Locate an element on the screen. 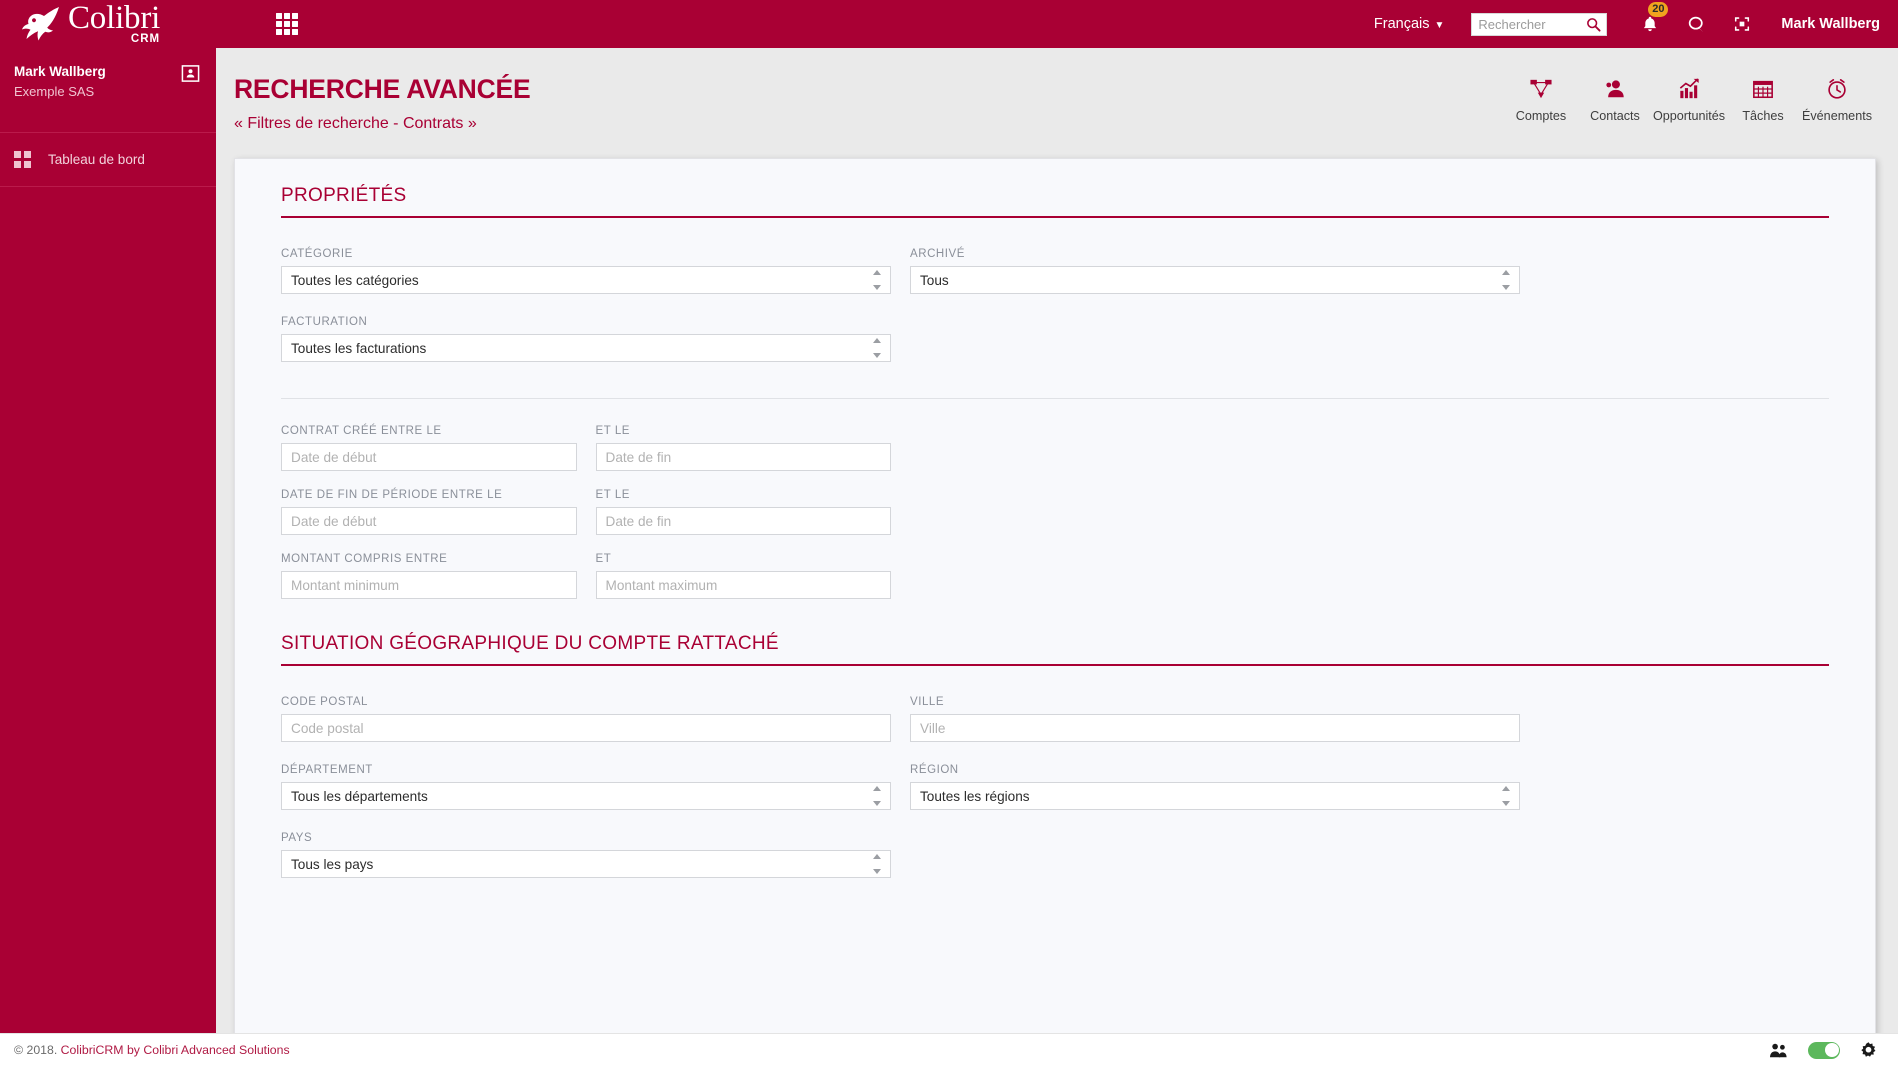 The height and width of the screenshot is (1066, 1898). field-categorie: CATÉGORIE is located at coordinates (586, 271).